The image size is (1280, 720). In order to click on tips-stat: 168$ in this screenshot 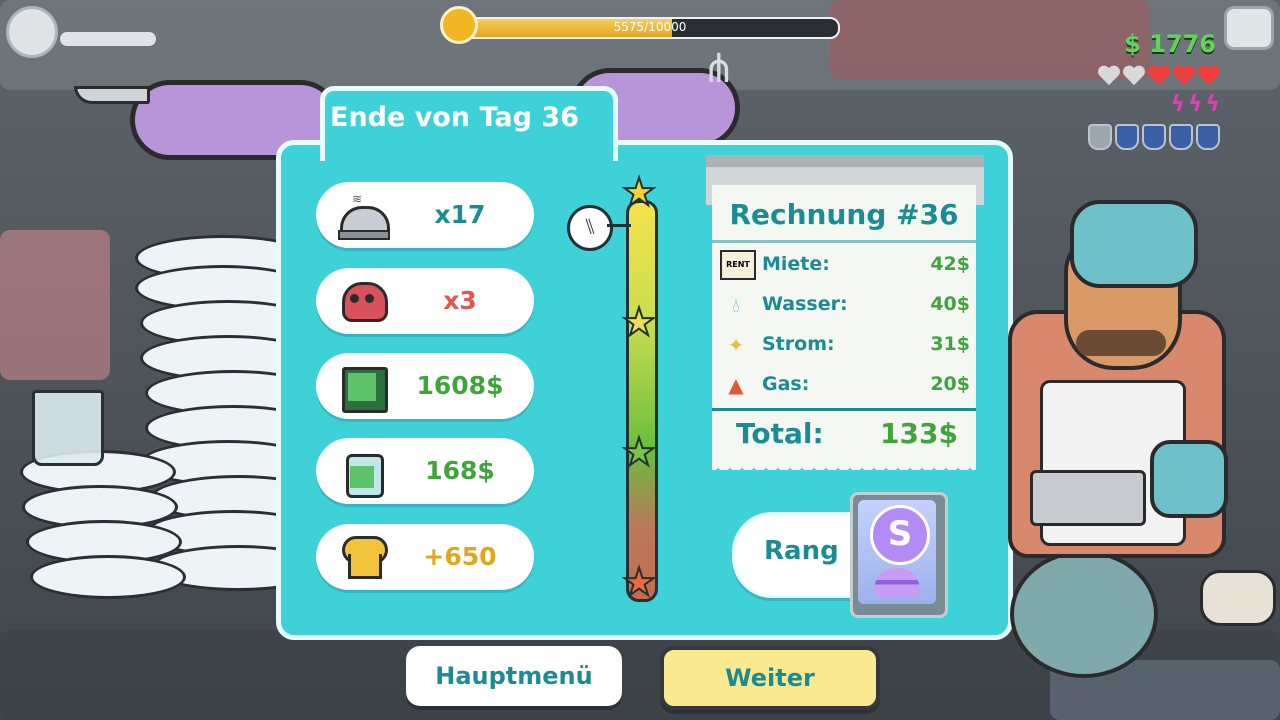, I will do `click(425, 471)`.